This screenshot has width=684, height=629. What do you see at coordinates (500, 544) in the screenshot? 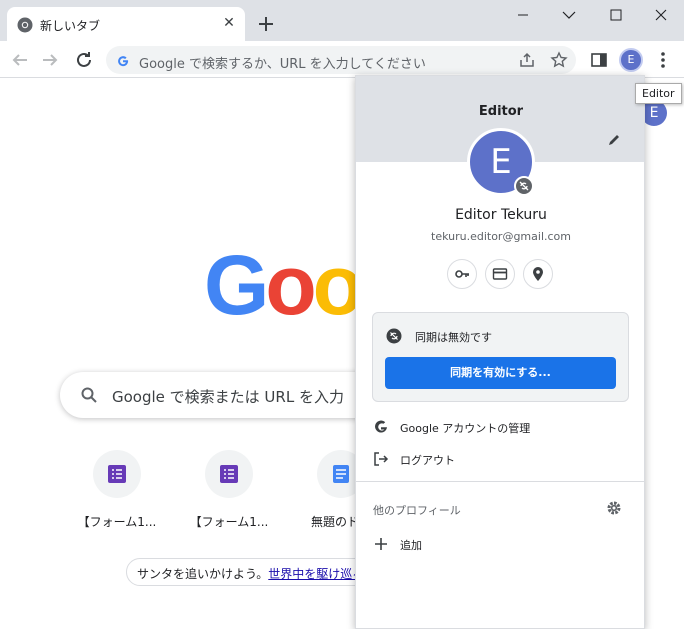
I see `add-profile-item: 追加` at bounding box center [500, 544].